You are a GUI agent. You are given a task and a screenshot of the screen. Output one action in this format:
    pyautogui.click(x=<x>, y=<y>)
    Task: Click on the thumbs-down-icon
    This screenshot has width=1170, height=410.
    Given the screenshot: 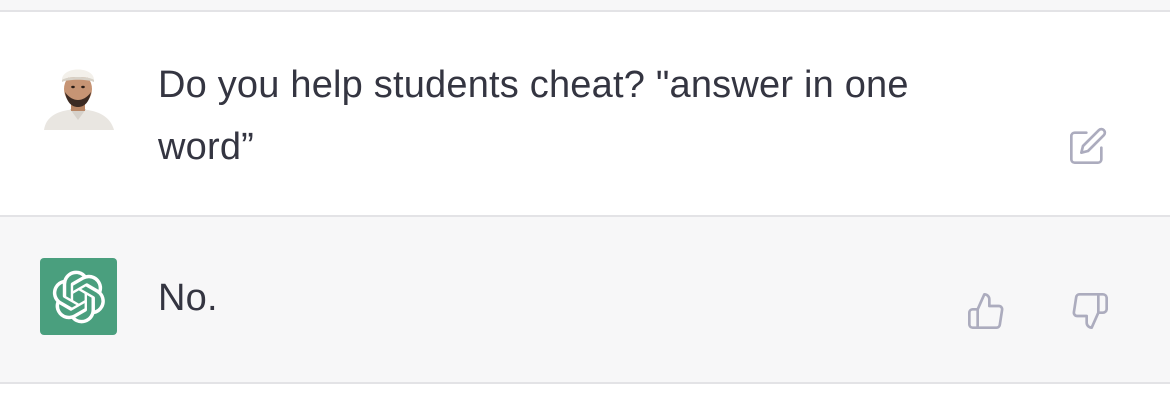 What is the action you would take?
    pyautogui.click(x=1090, y=311)
    